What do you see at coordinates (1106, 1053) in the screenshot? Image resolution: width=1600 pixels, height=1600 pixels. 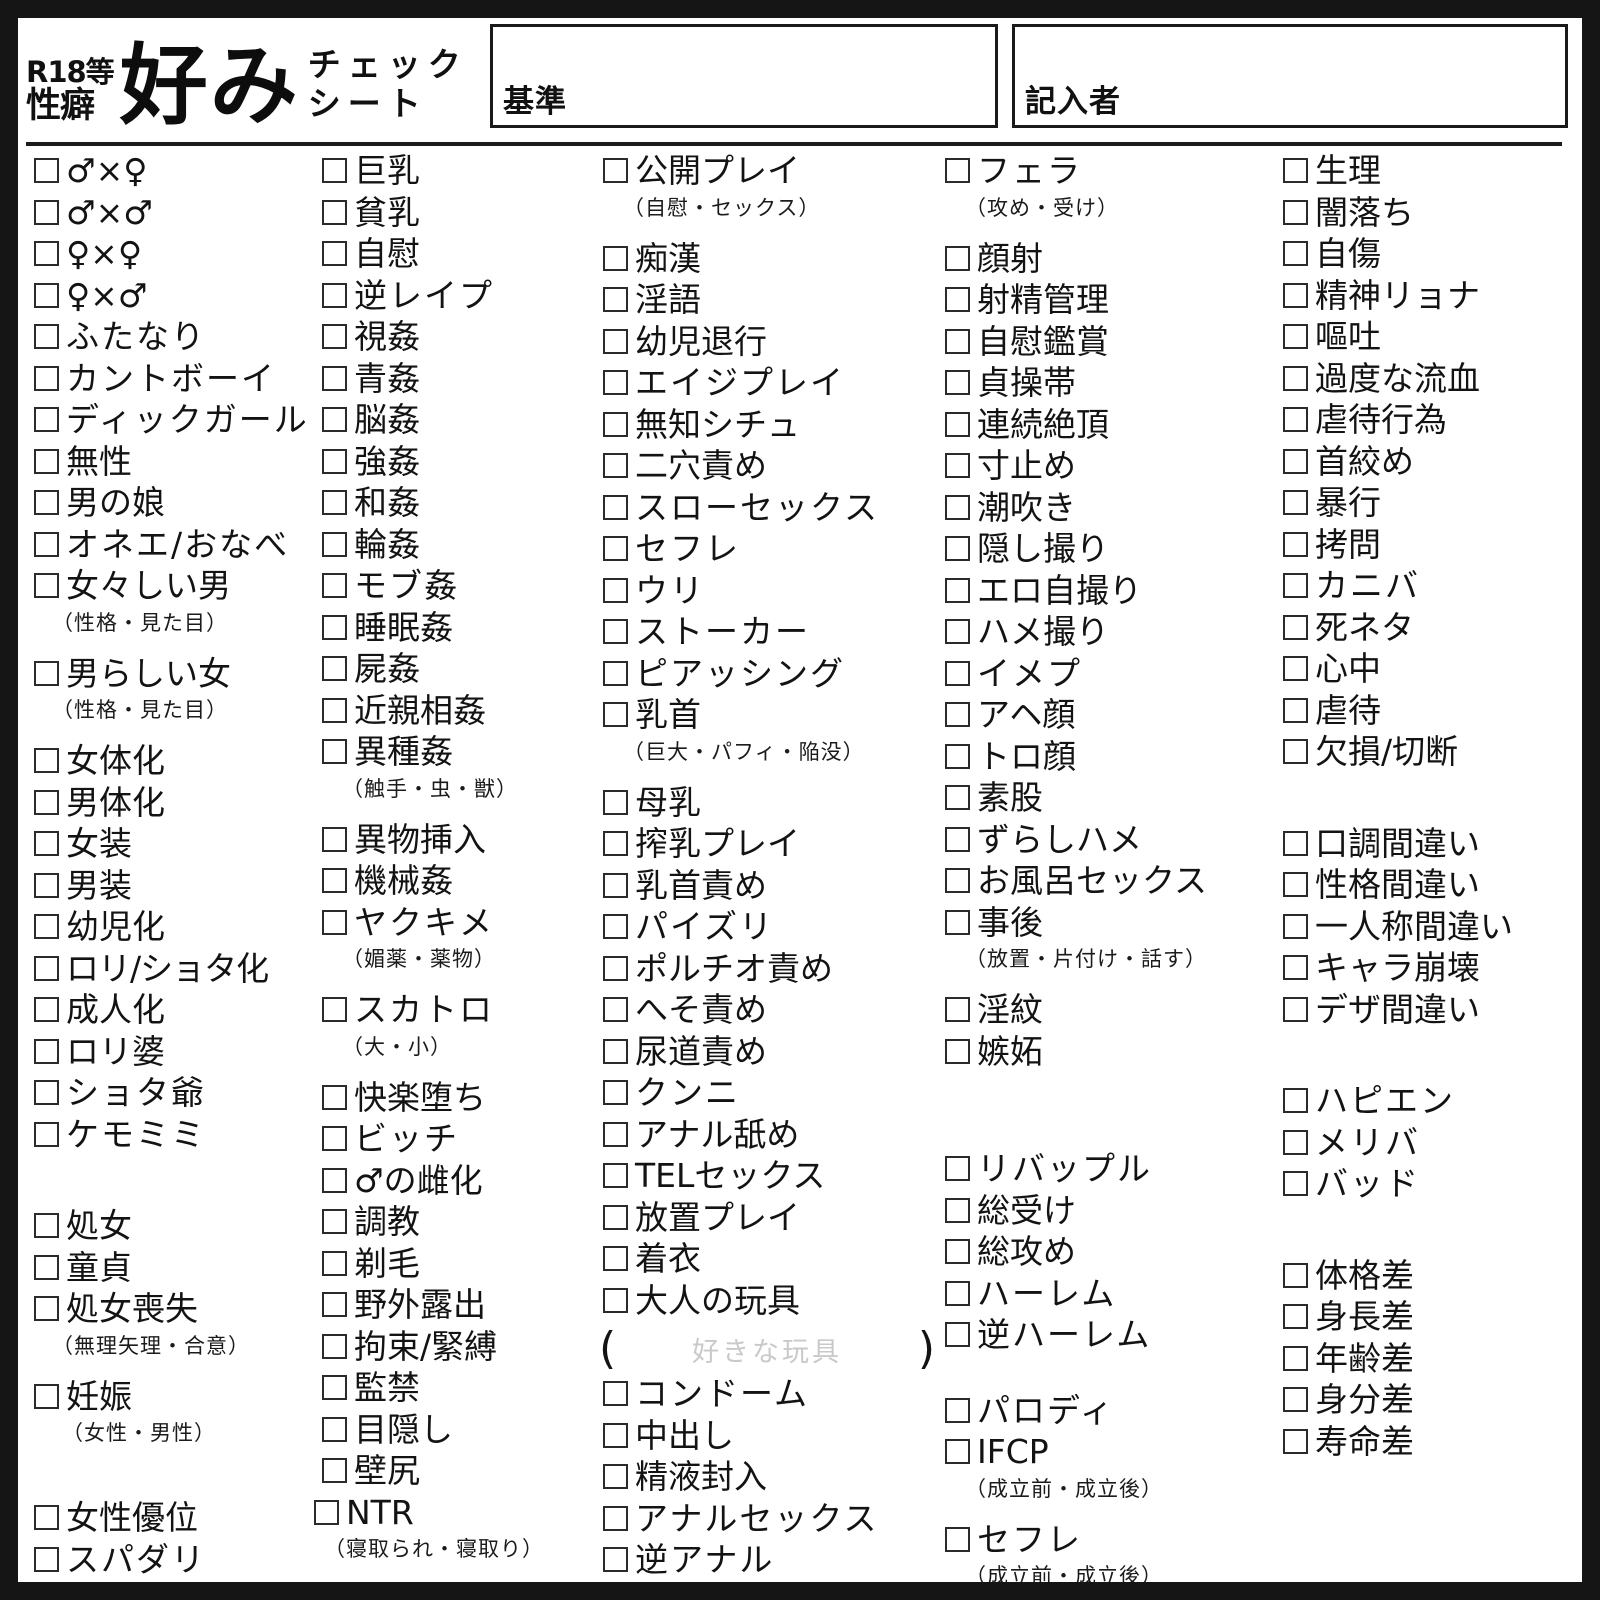 I see `checklist-row: 嫉妬` at bounding box center [1106, 1053].